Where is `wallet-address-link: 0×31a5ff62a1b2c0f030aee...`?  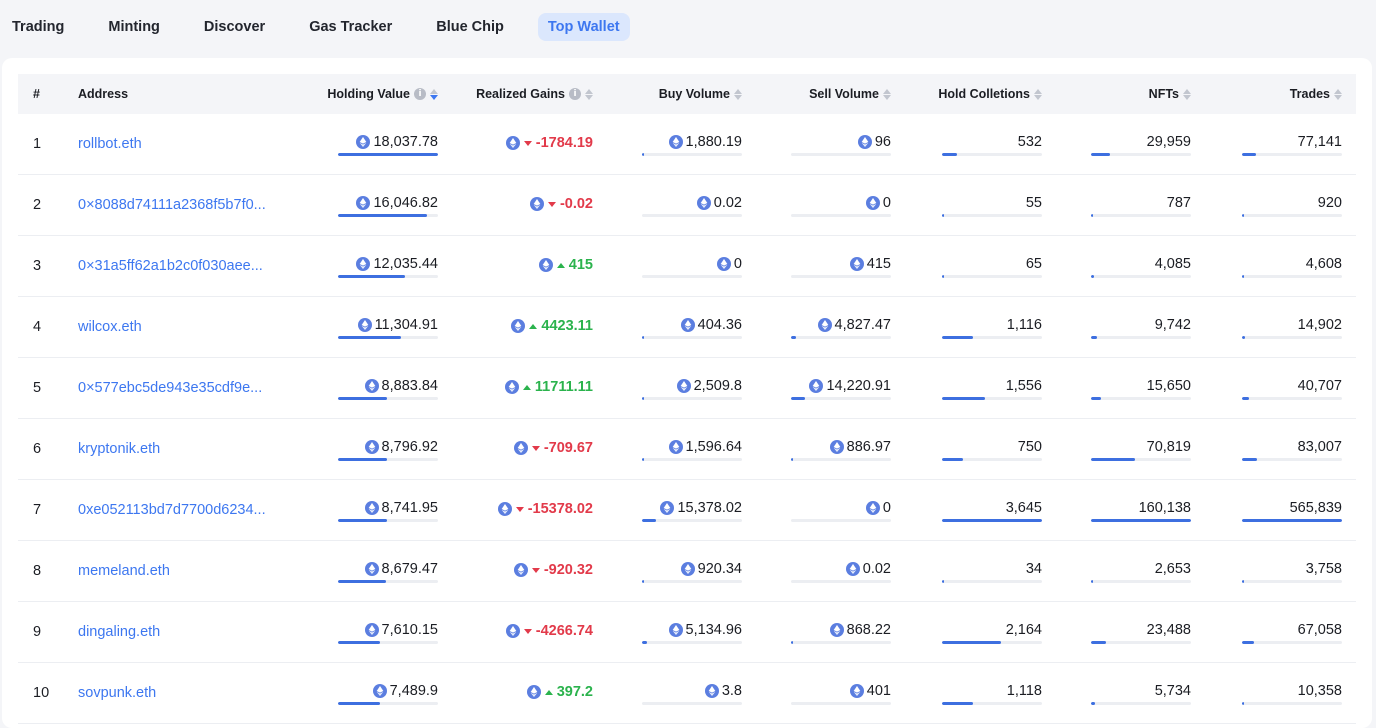
wallet-address-link: 0×31a5ff62a1b2c0f030aee... is located at coordinates (170, 266).